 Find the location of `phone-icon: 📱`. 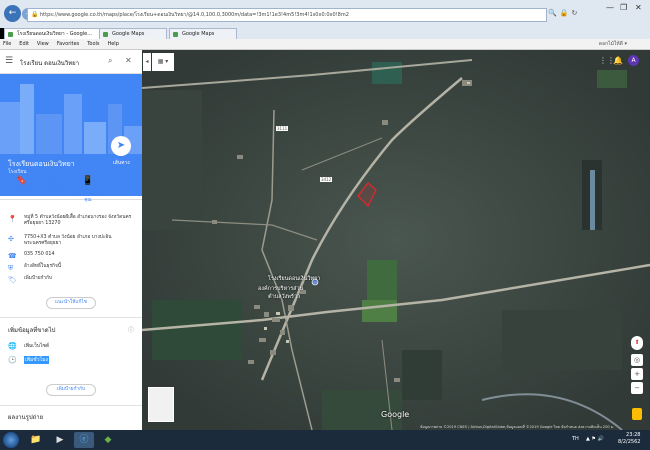

phone-icon: 📱 is located at coordinates (88, 181).